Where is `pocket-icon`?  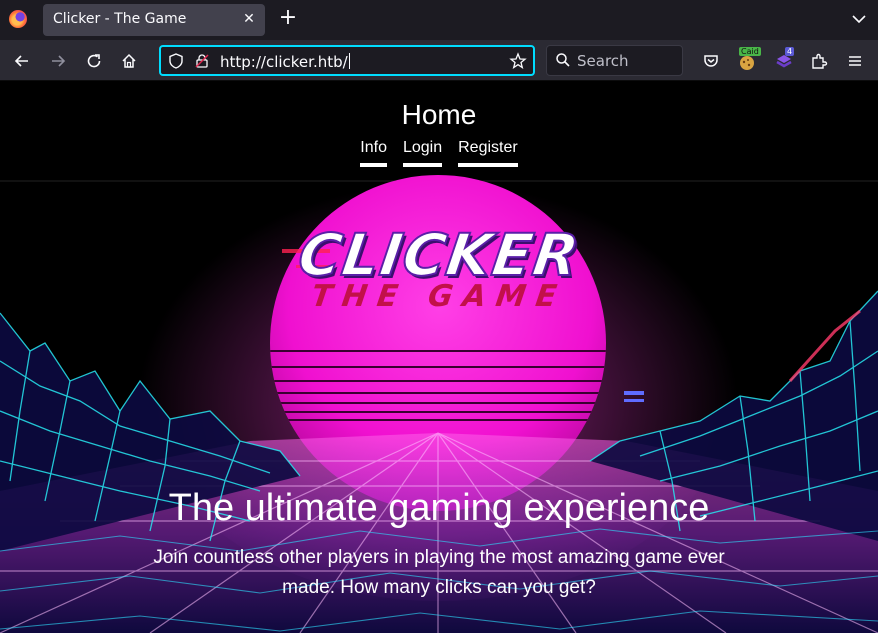
pocket-icon is located at coordinates (711, 61).